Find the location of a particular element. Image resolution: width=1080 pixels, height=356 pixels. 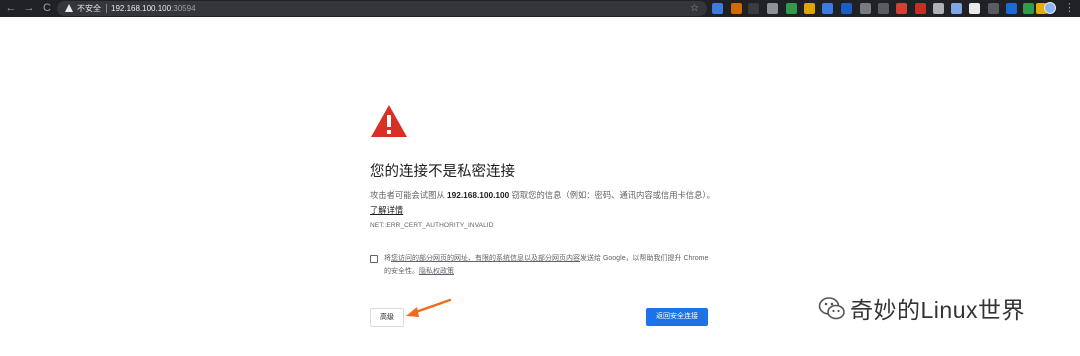

optin-prefix: 将 is located at coordinates (387, 258).